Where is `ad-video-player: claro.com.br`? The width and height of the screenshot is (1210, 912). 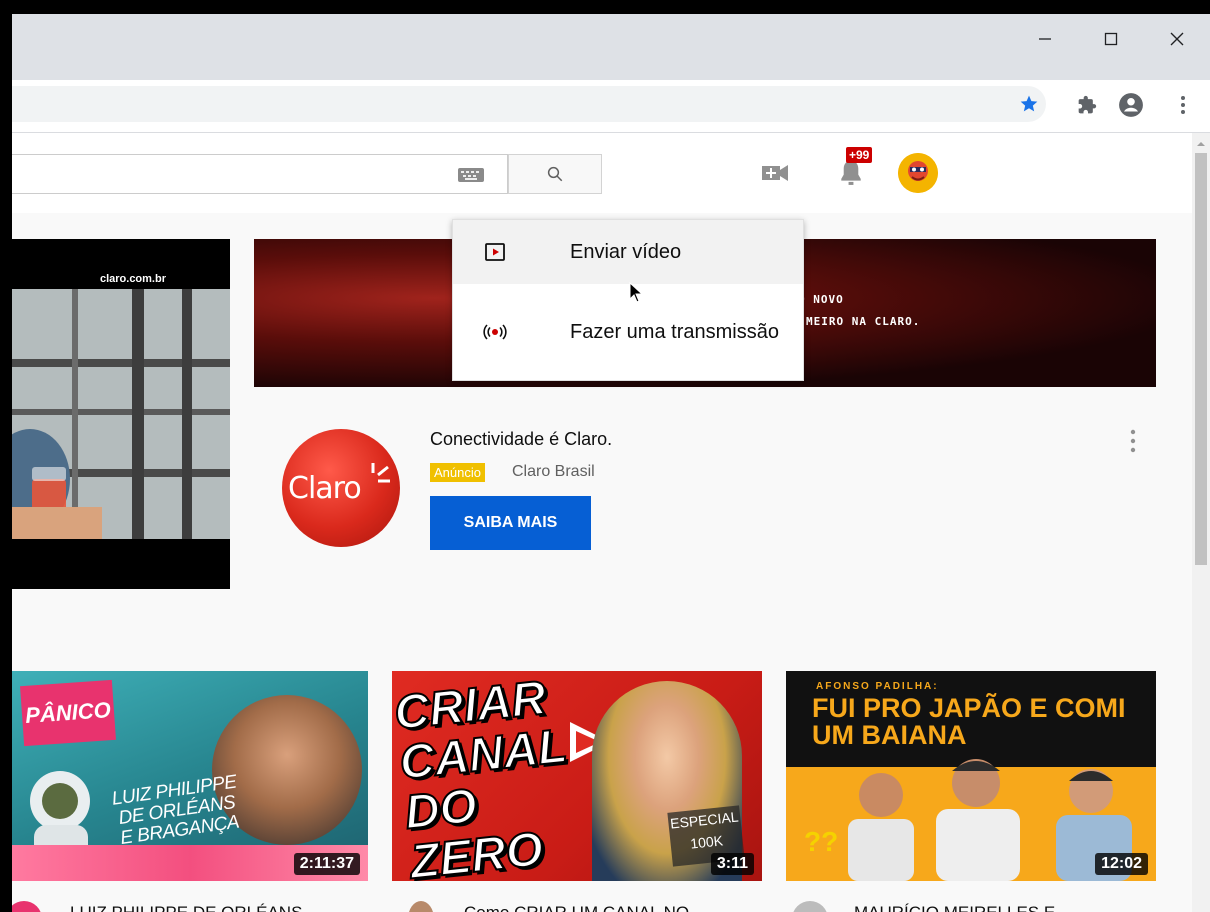 ad-video-player: claro.com.br is located at coordinates (121, 414).